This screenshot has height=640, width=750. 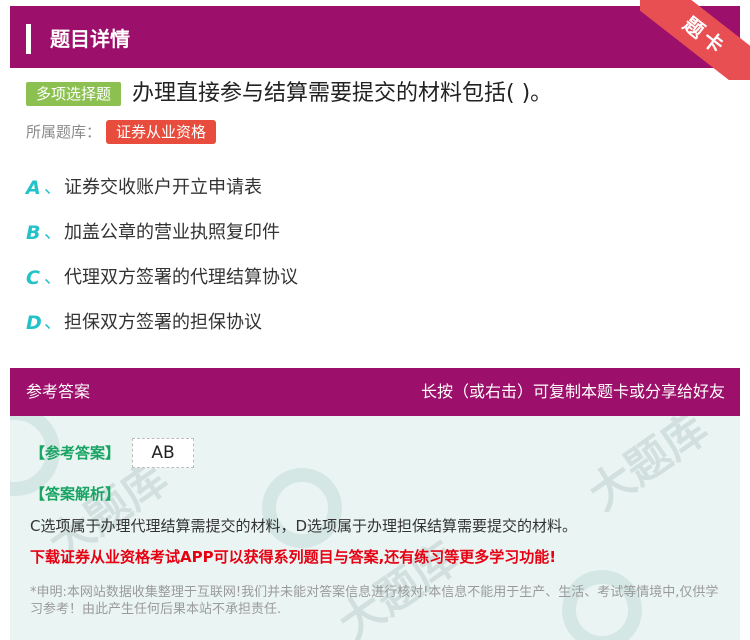 What do you see at coordinates (33, 278) in the screenshot?
I see `option-letter: C` at bounding box center [33, 278].